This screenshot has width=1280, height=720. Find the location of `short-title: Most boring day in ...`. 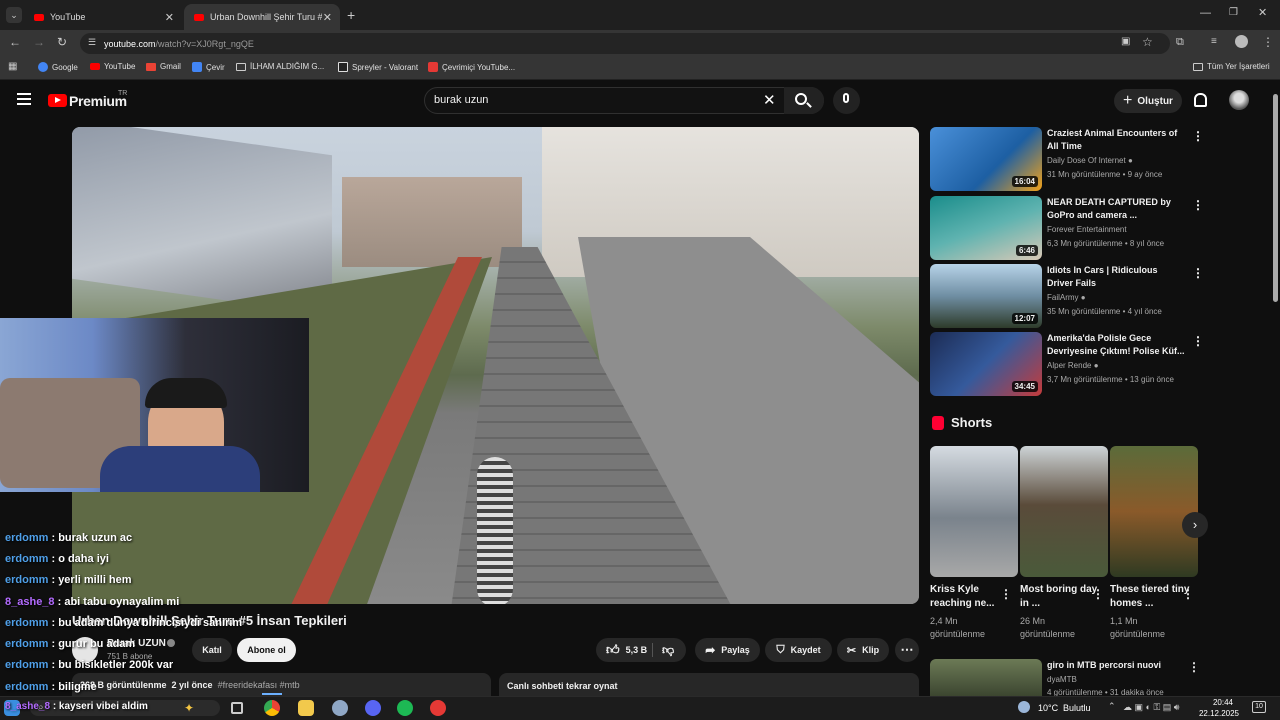

short-title: Most boring day in ... is located at coordinates (1060, 597).